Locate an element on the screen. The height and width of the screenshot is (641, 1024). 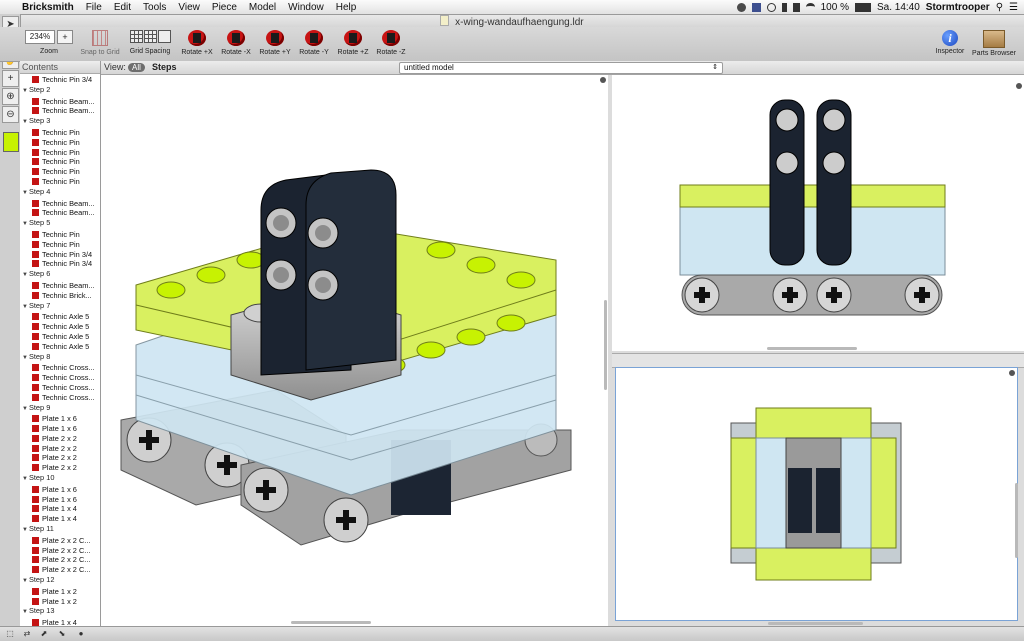
menu-help: Help is located at coordinates (346, 7).